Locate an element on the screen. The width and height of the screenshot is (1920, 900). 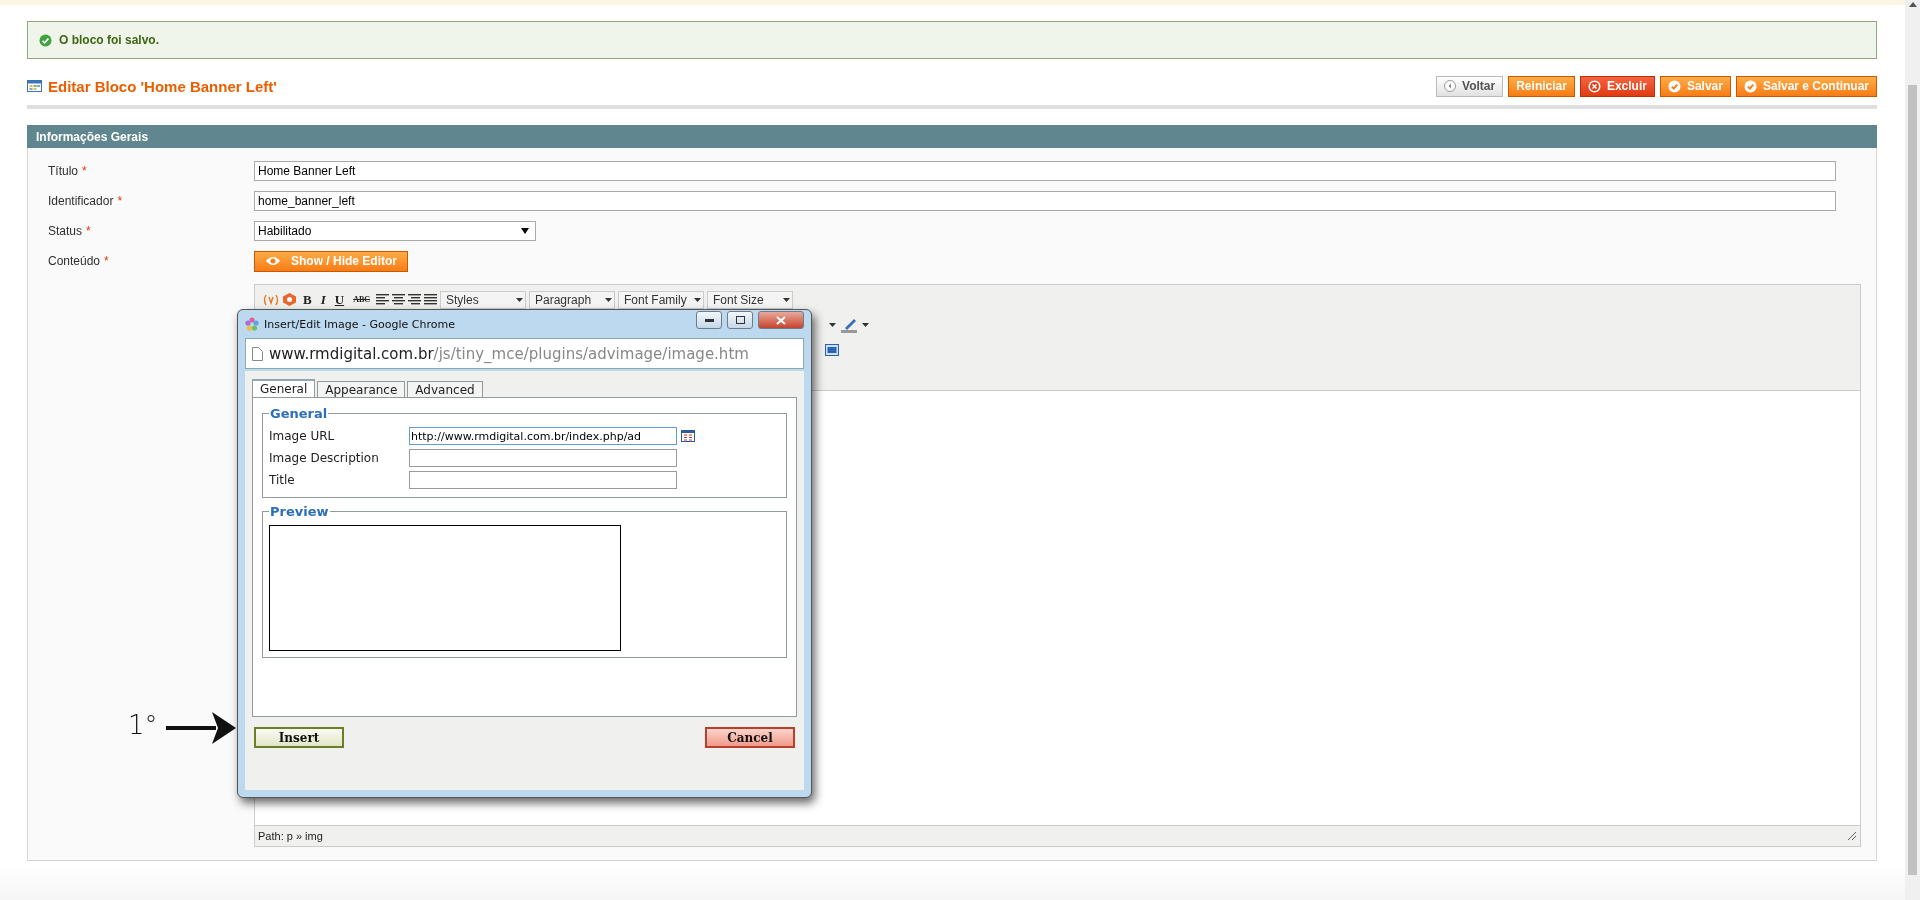
maximize-button is located at coordinates (740, 320).